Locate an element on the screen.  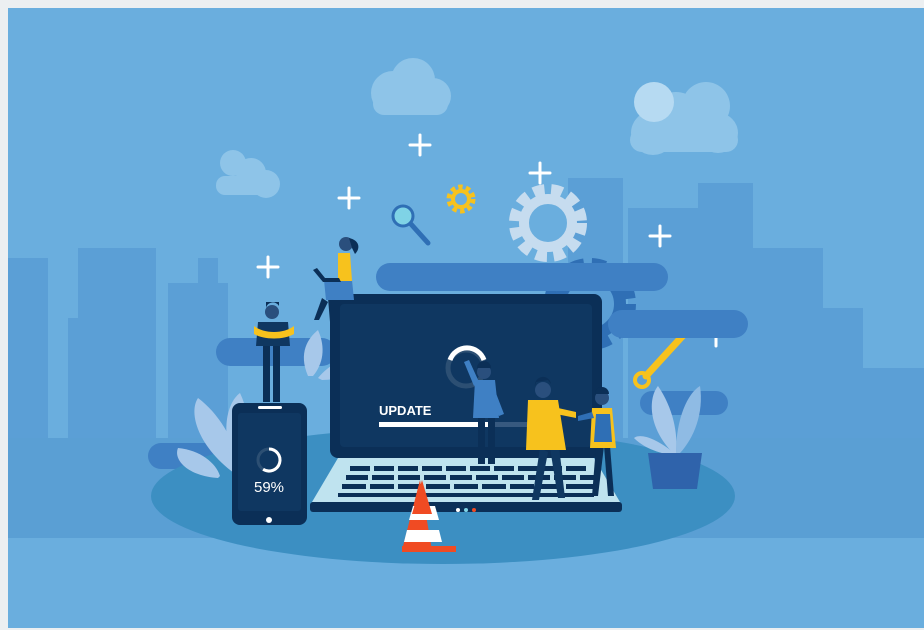
update-label: UPDATE is located at coordinates (405, 410).